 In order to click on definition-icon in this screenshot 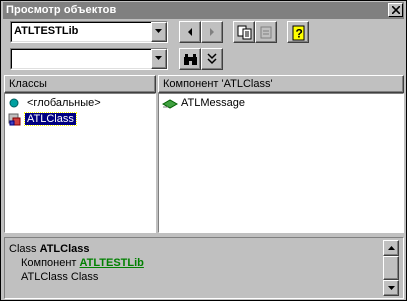, I will do `click(266, 32)`.